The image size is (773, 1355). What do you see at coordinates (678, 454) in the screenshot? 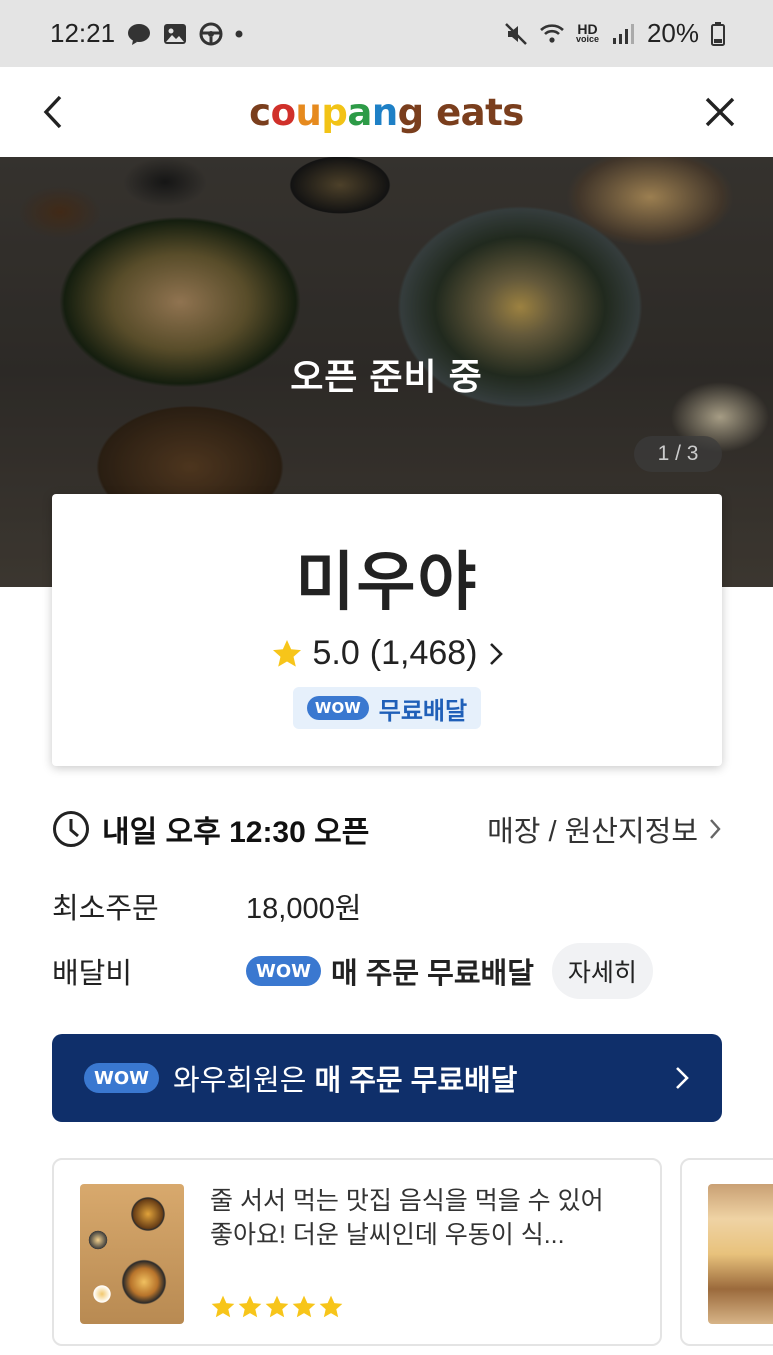
I see `image-page-counter: 1 / 3` at bounding box center [678, 454].